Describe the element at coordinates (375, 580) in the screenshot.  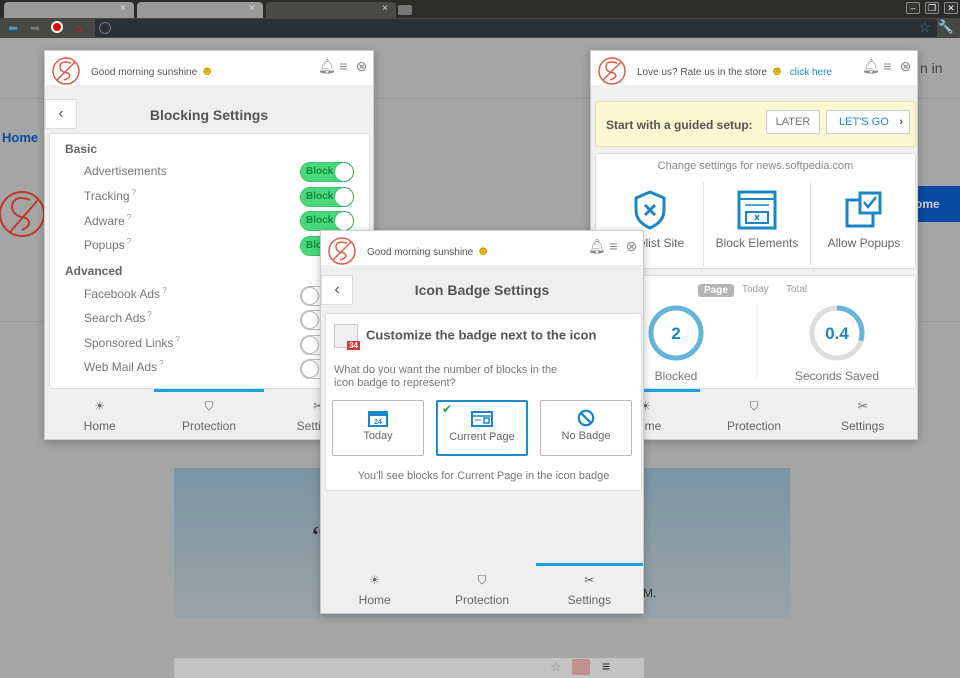
I see `sunrise-icon: ☀` at that location.